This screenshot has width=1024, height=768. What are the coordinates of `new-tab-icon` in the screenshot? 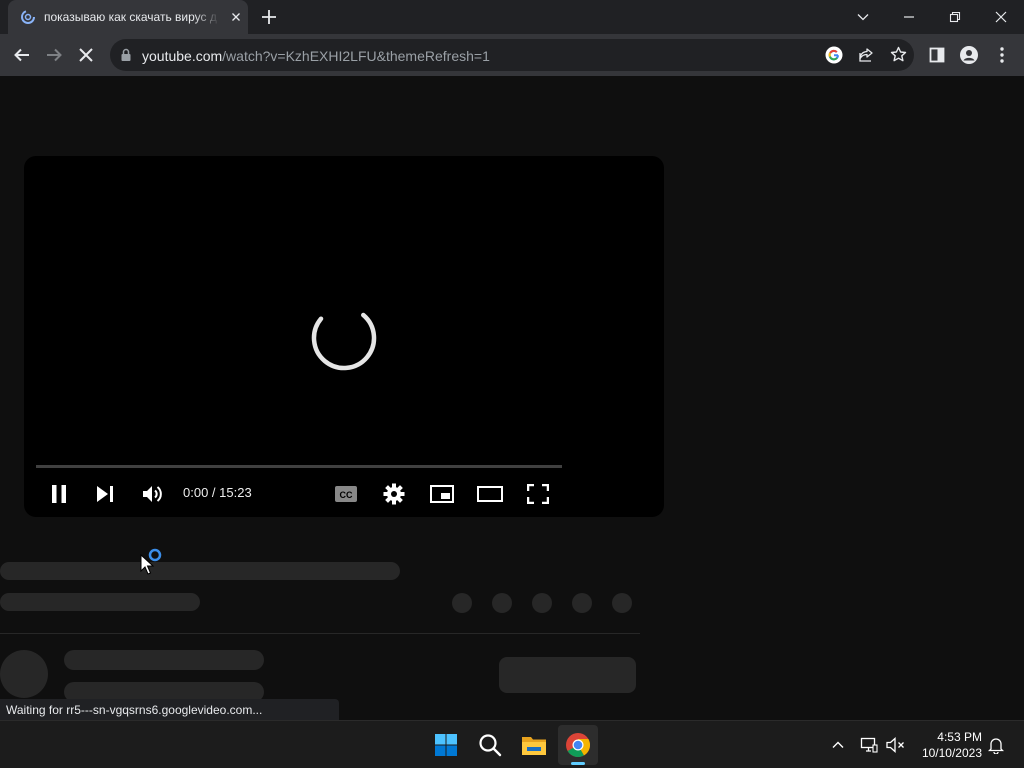 It's located at (269, 17).